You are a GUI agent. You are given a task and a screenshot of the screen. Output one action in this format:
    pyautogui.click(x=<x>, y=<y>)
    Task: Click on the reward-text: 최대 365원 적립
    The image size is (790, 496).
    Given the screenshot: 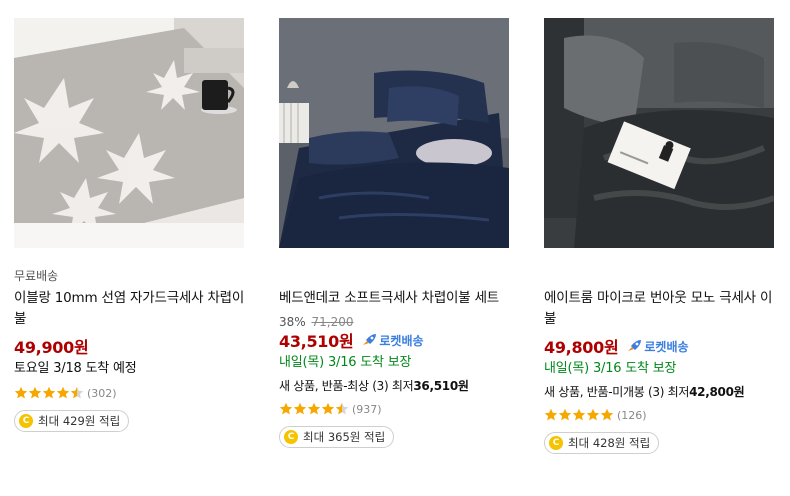 What is the action you would take?
    pyautogui.click(x=344, y=437)
    